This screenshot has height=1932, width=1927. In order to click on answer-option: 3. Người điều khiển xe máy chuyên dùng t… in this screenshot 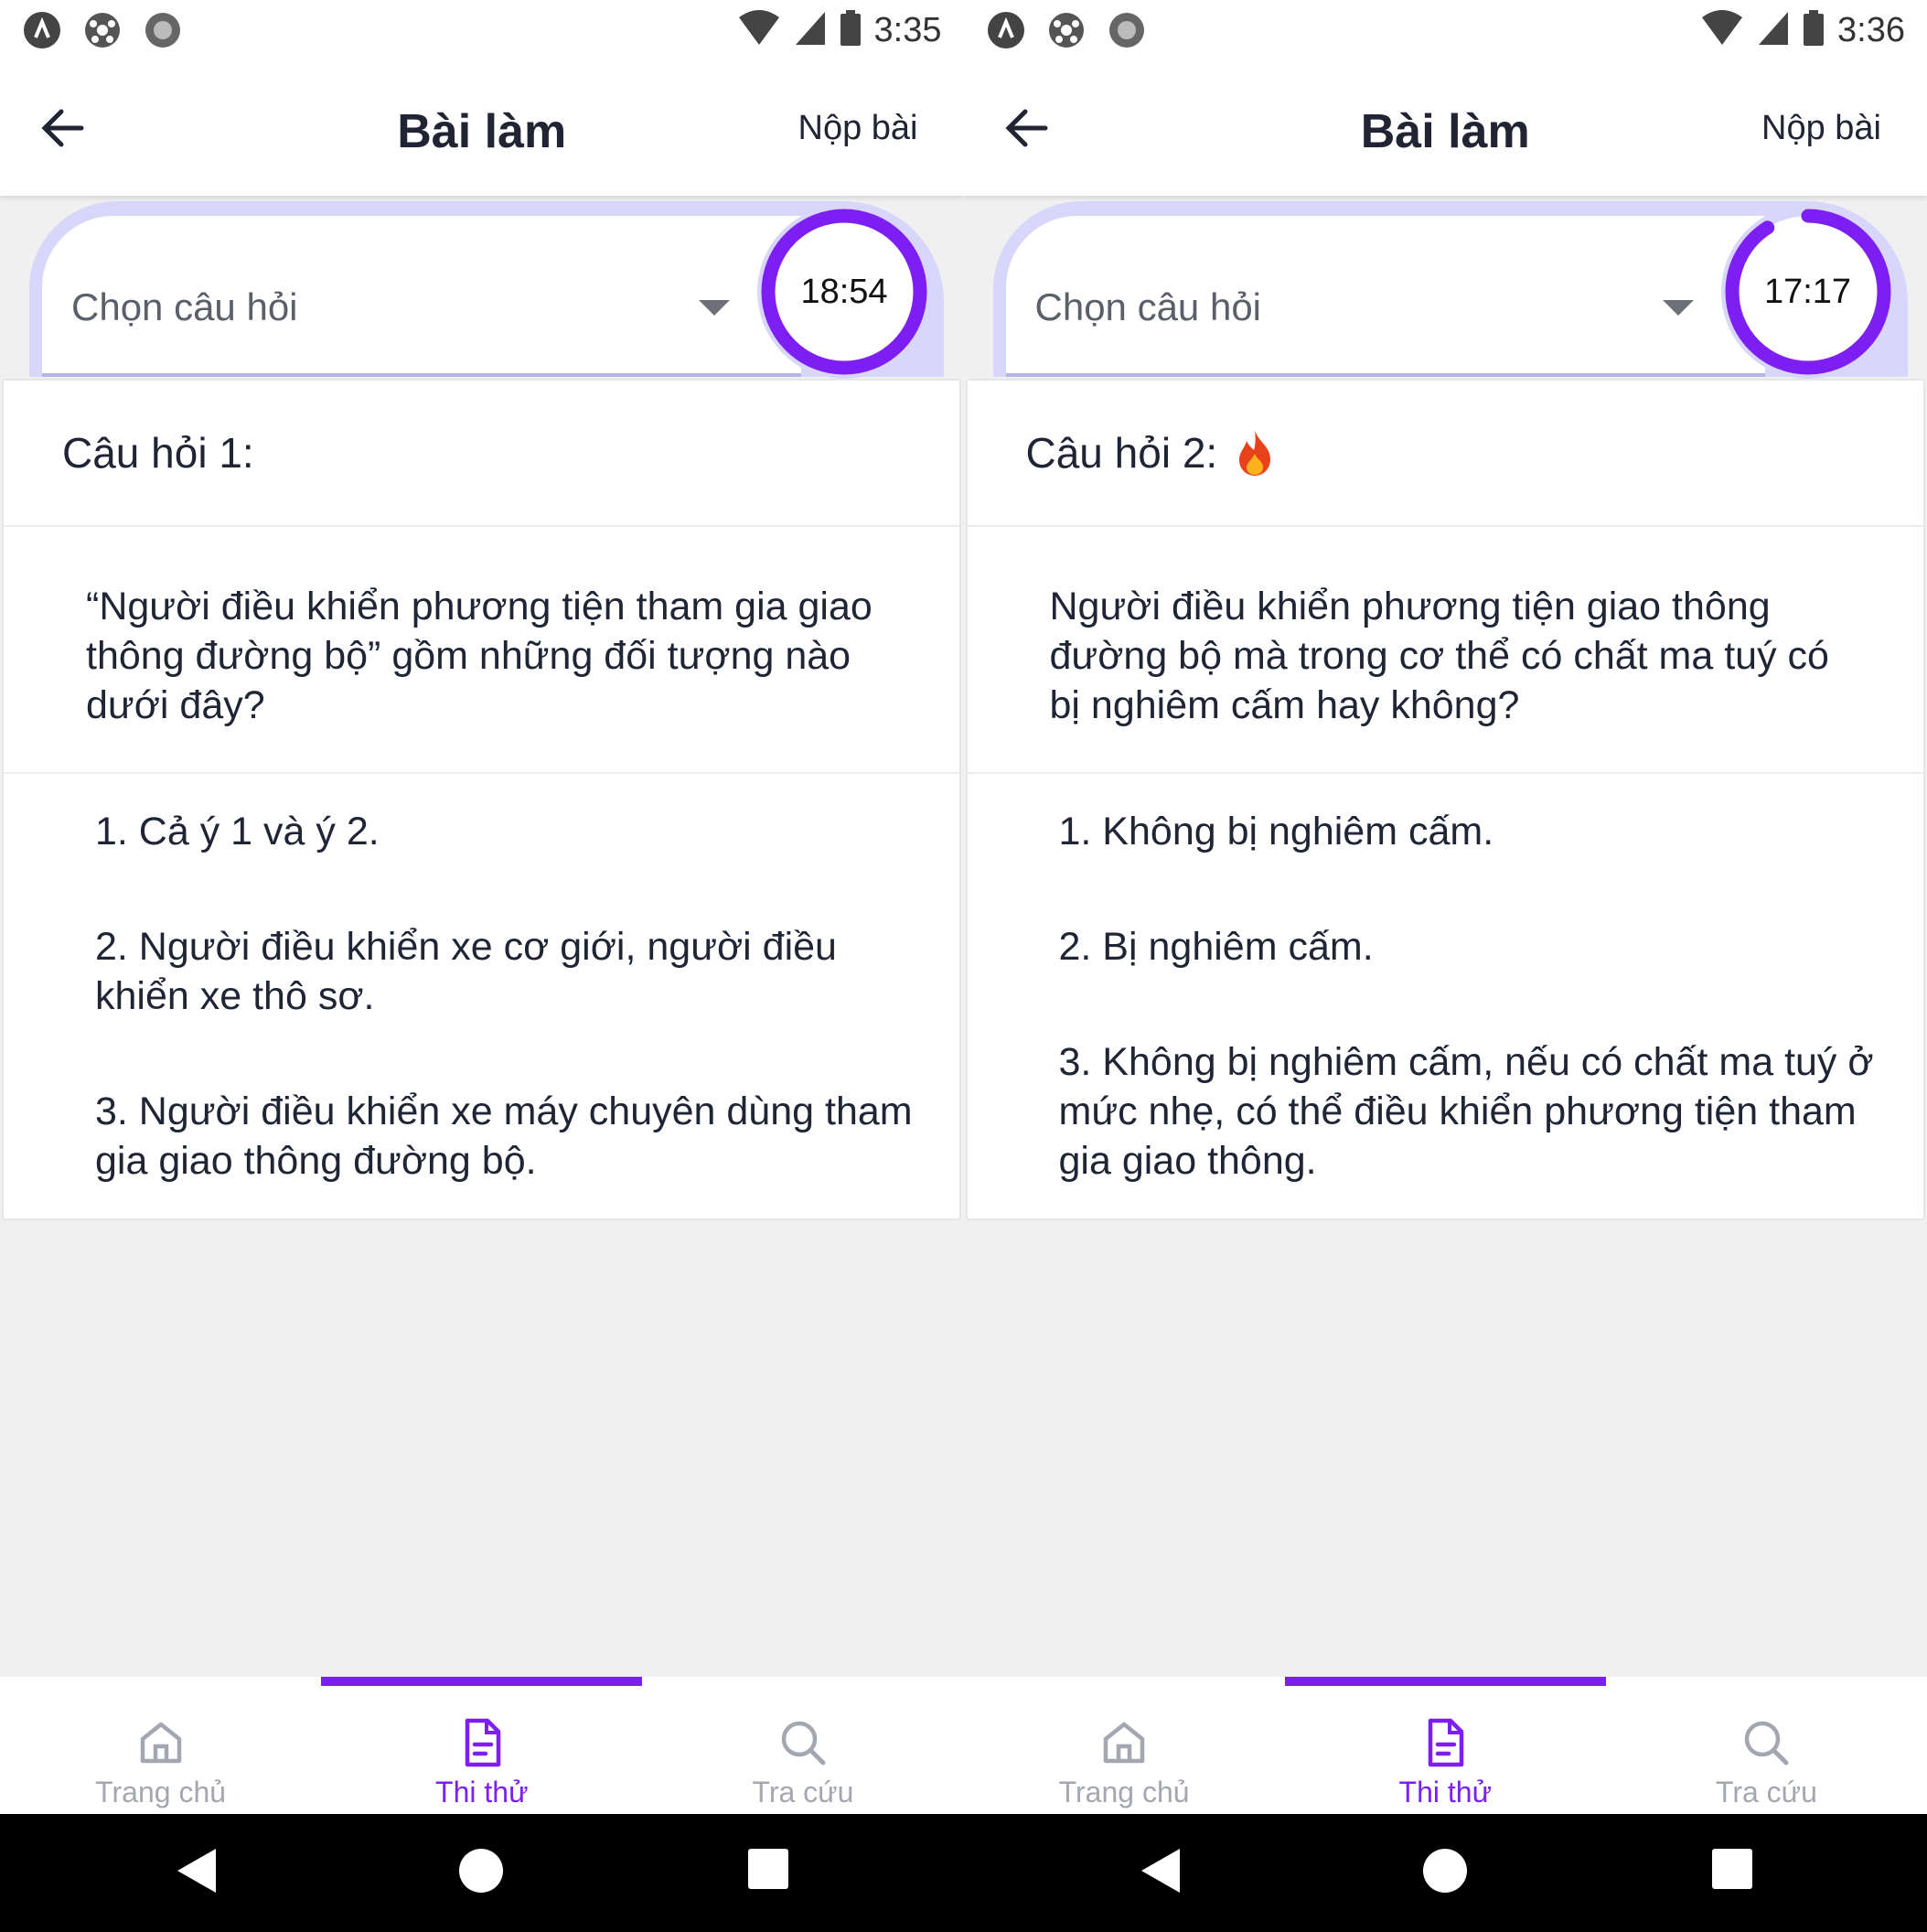, I will do `click(509, 1136)`.